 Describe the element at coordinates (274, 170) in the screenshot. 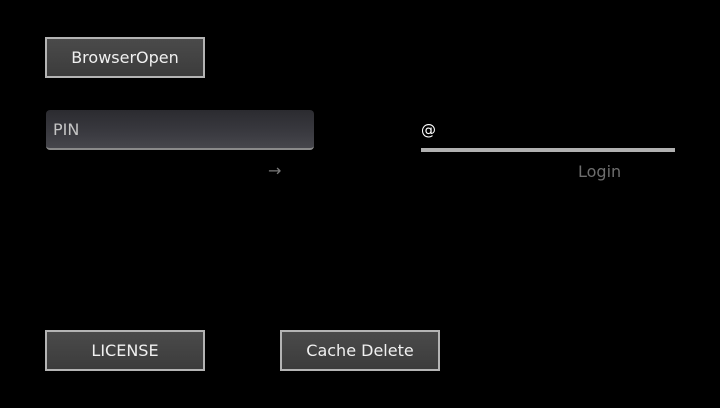

I see `pin-submit-arrow-icon: →` at that location.